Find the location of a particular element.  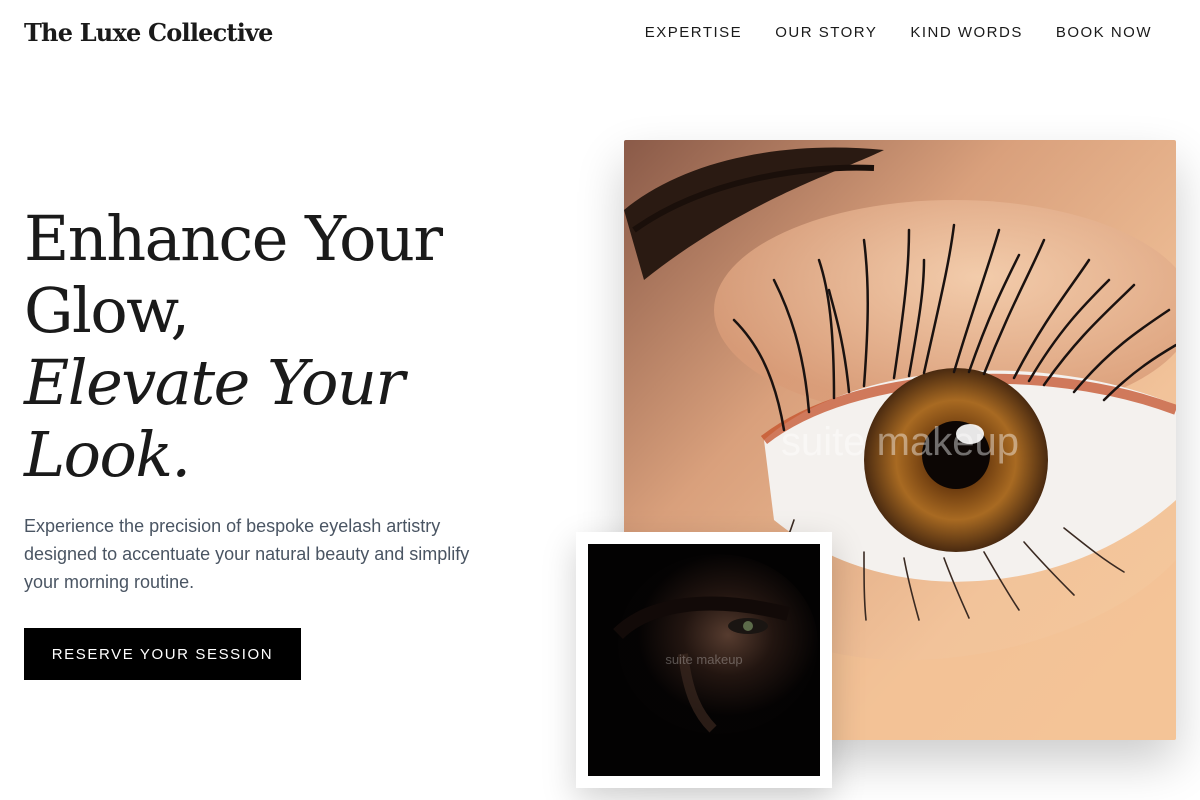

dark-portrait-image: suite makeup is located at coordinates (704, 660).